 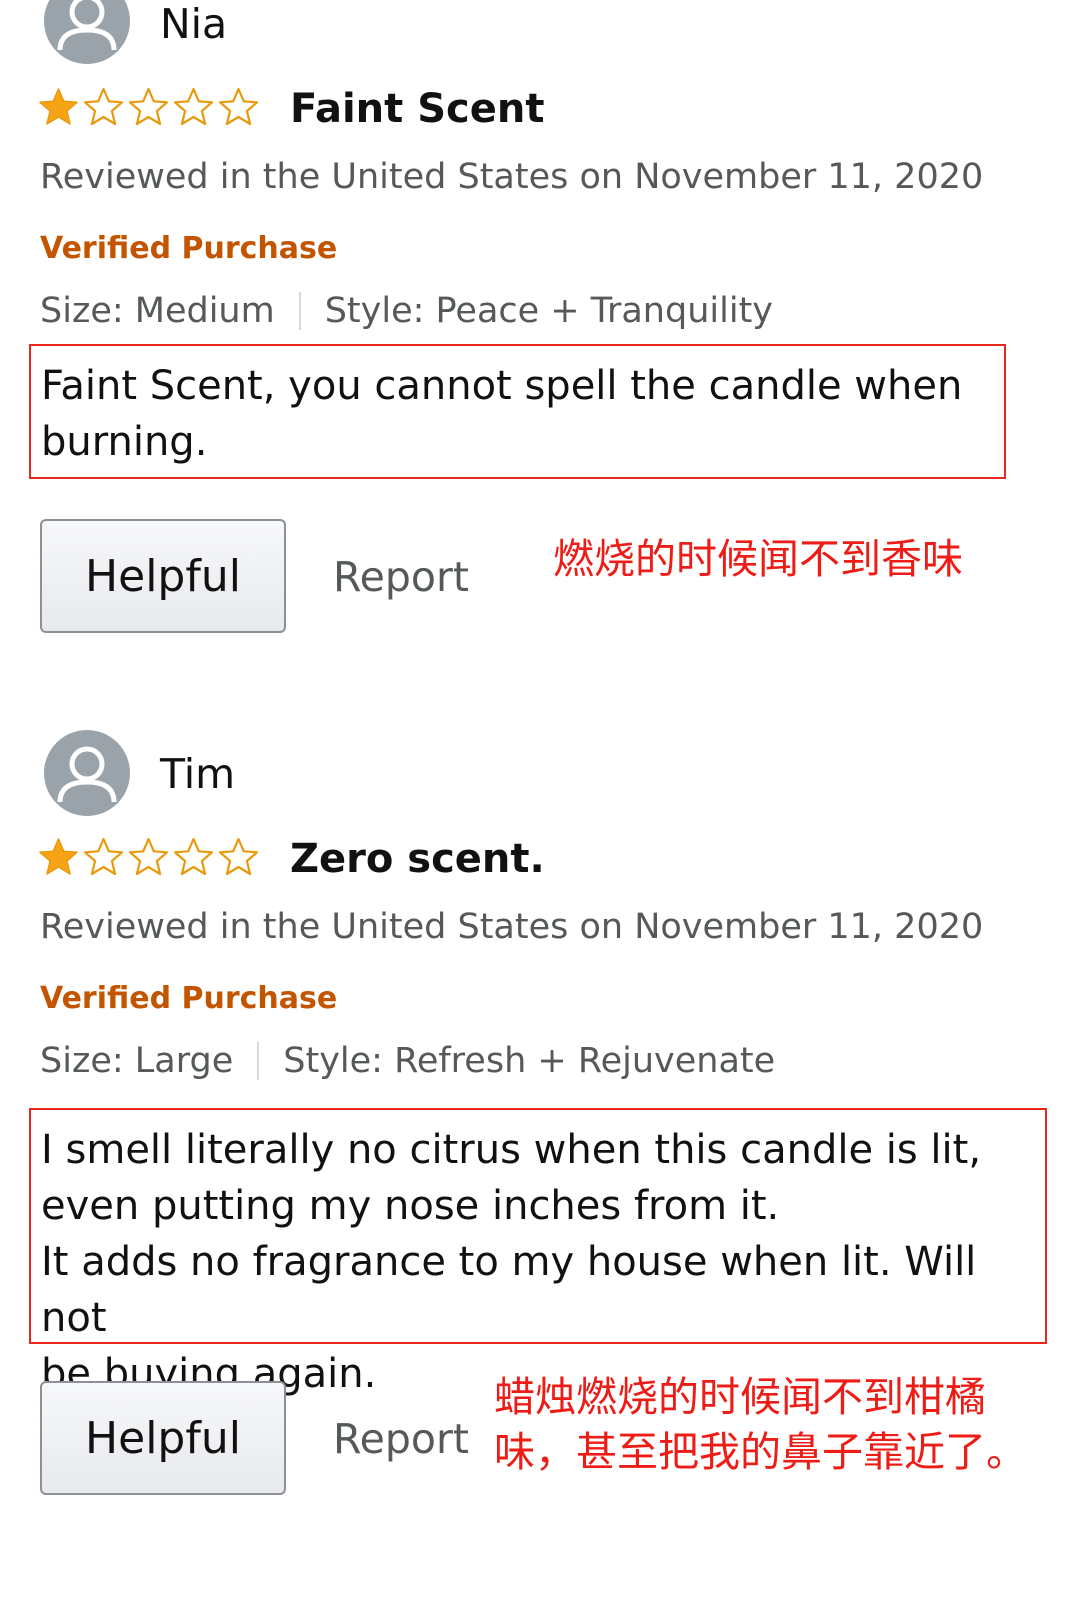 I want to click on reviewer-name: Tim, so click(x=197, y=774).